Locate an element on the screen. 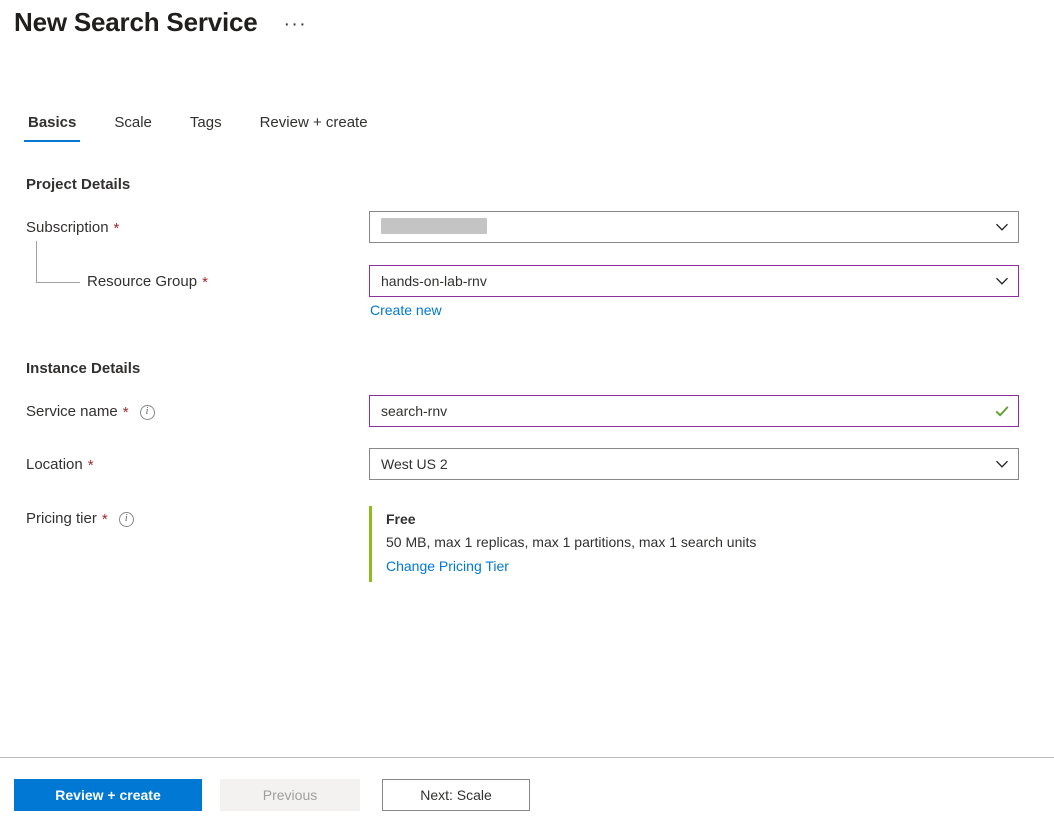 This screenshot has height=825, width=1054. blade-tabs: Basics Scale Tags Review + create is located at coordinates (198, 127).